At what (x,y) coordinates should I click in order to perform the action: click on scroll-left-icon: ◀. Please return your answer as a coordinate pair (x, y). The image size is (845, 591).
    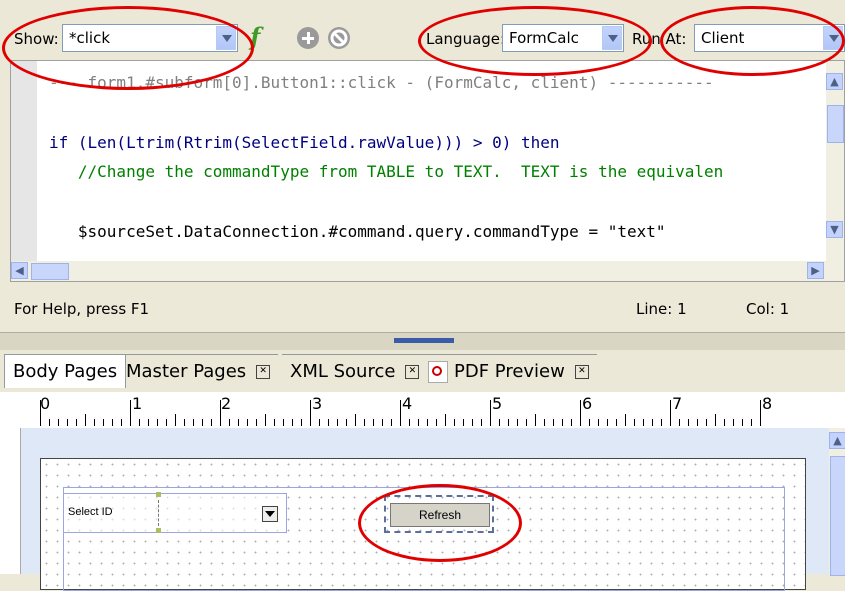
    Looking at the image, I should click on (19, 270).